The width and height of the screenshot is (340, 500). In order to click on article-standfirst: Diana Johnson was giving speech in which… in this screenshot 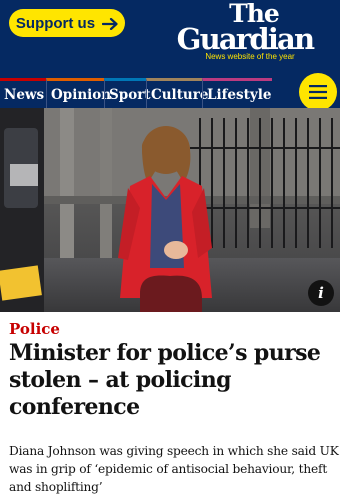, I will do `click(174, 469)`.